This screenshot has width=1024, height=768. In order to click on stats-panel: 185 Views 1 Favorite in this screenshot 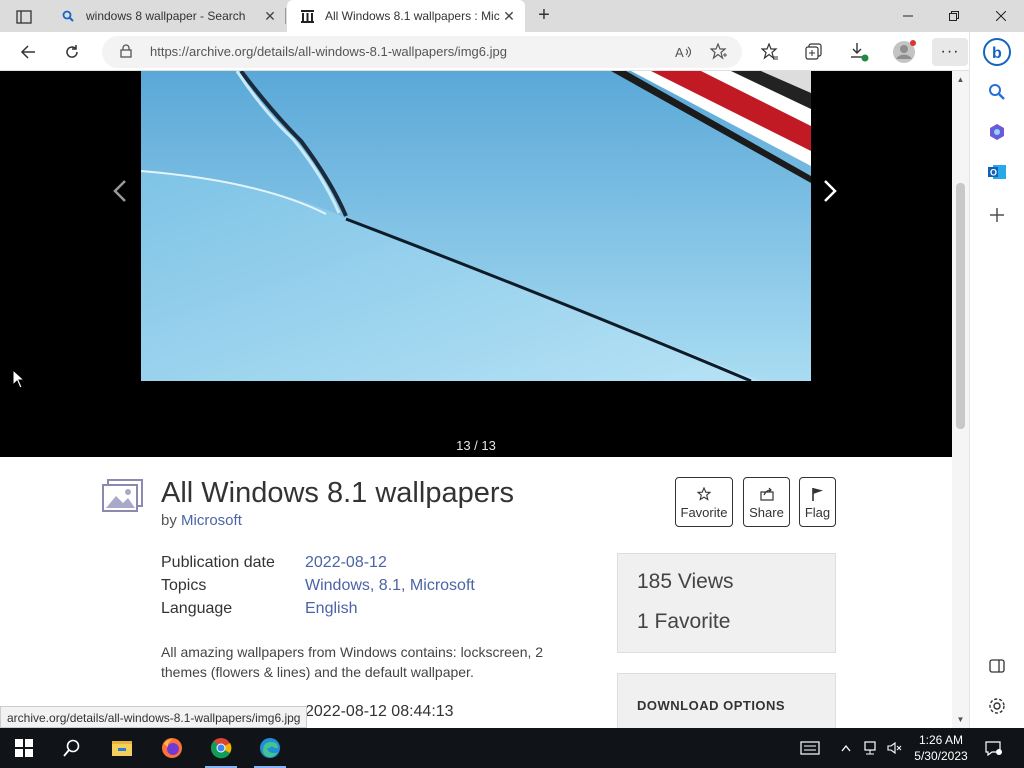, I will do `click(726, 603)`.